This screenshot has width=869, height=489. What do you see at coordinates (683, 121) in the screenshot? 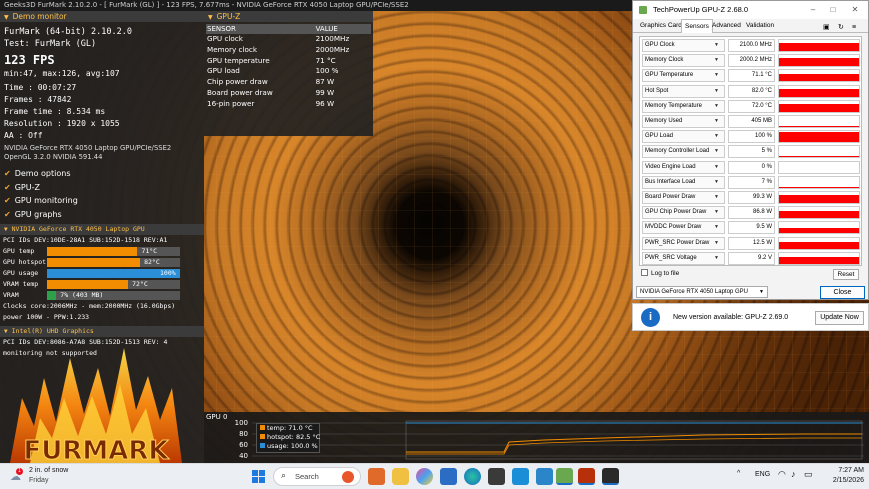
I see `sensor-name-dropdown: Memory Used` at bounding box center [683, 121].